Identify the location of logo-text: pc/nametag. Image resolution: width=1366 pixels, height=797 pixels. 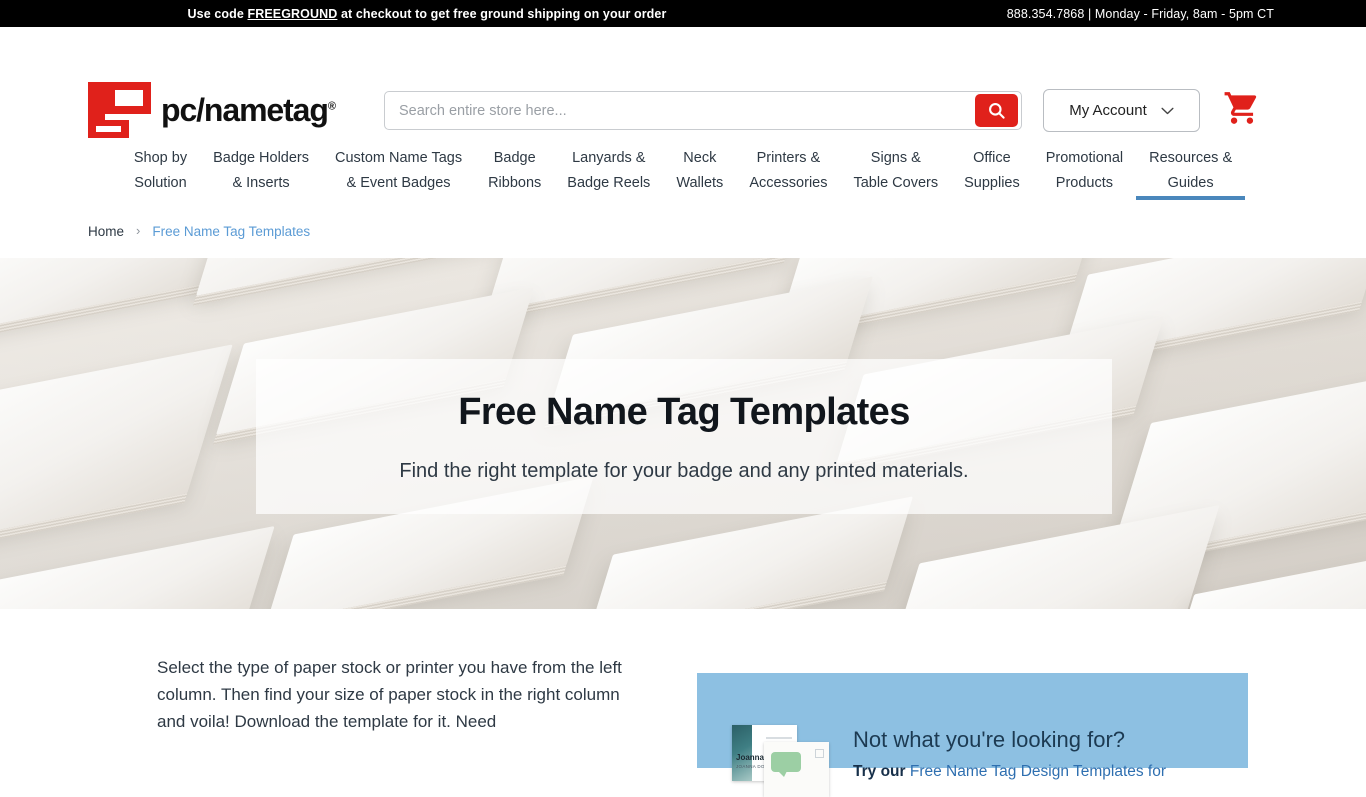
(245, 109).